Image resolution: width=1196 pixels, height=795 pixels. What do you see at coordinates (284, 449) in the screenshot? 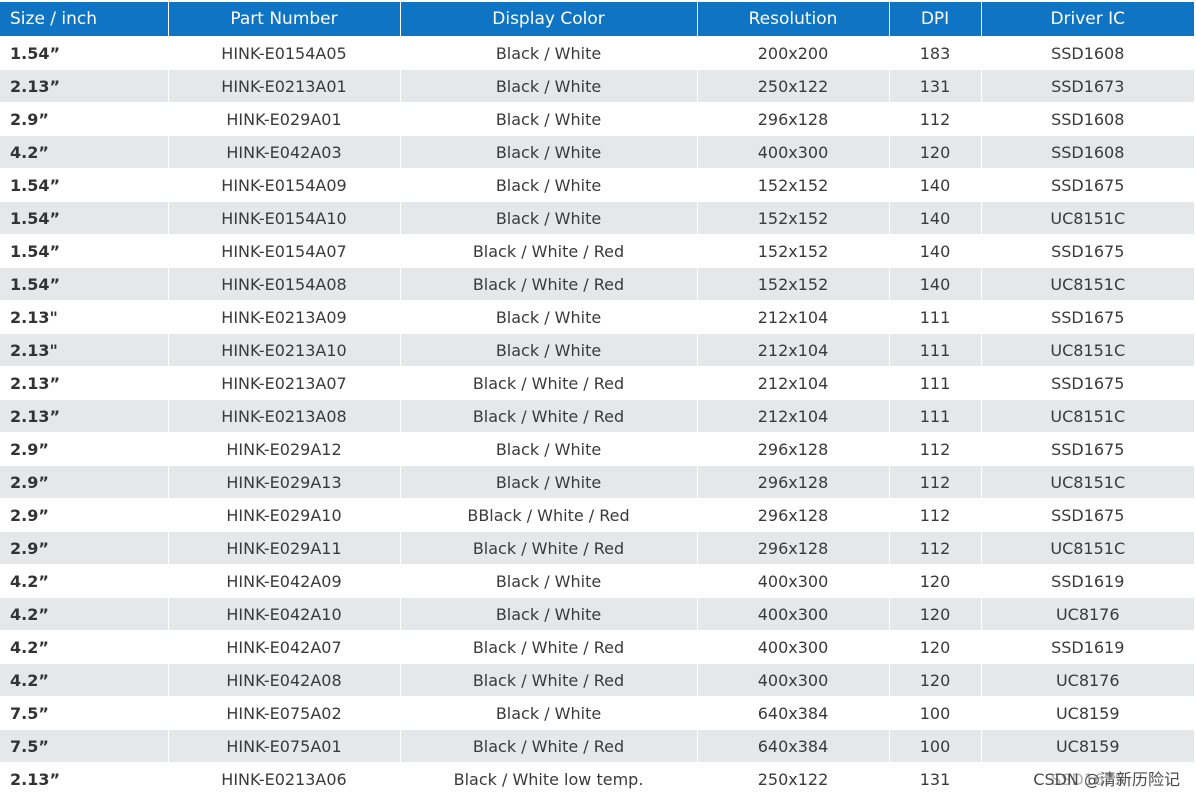
I see `cell-part-number: HINK-E029A12` at bounding box center [284, 449].